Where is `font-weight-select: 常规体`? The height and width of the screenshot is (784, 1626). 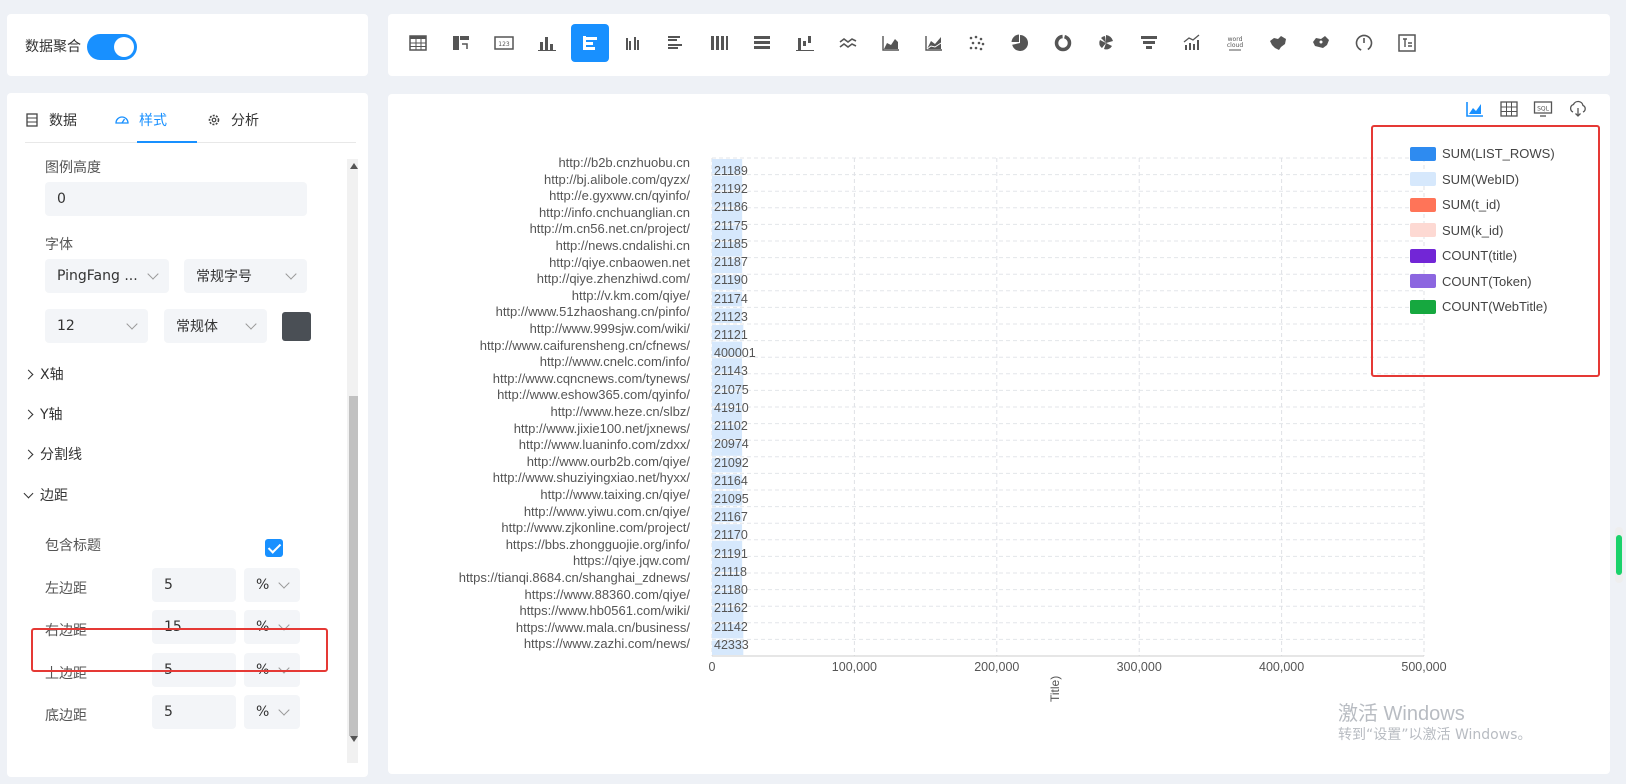 font-weight-select: 常规体 is located at coordinates (215, 326).